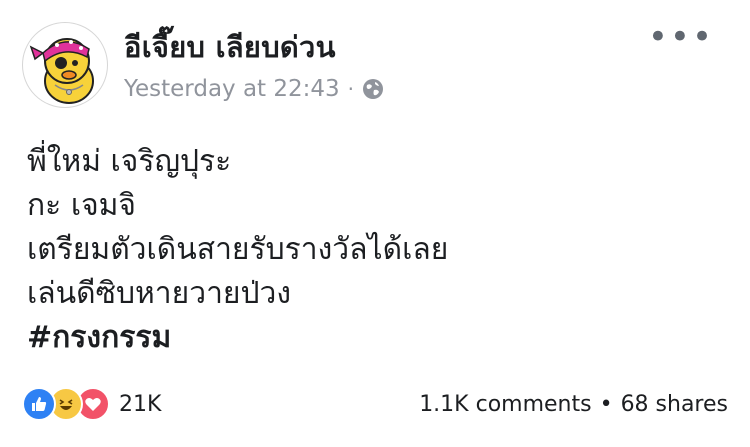 The image size is (750, 447). Describe the element at coordinates (39, 404) in the screenshot. I see `like-icon` at that location.